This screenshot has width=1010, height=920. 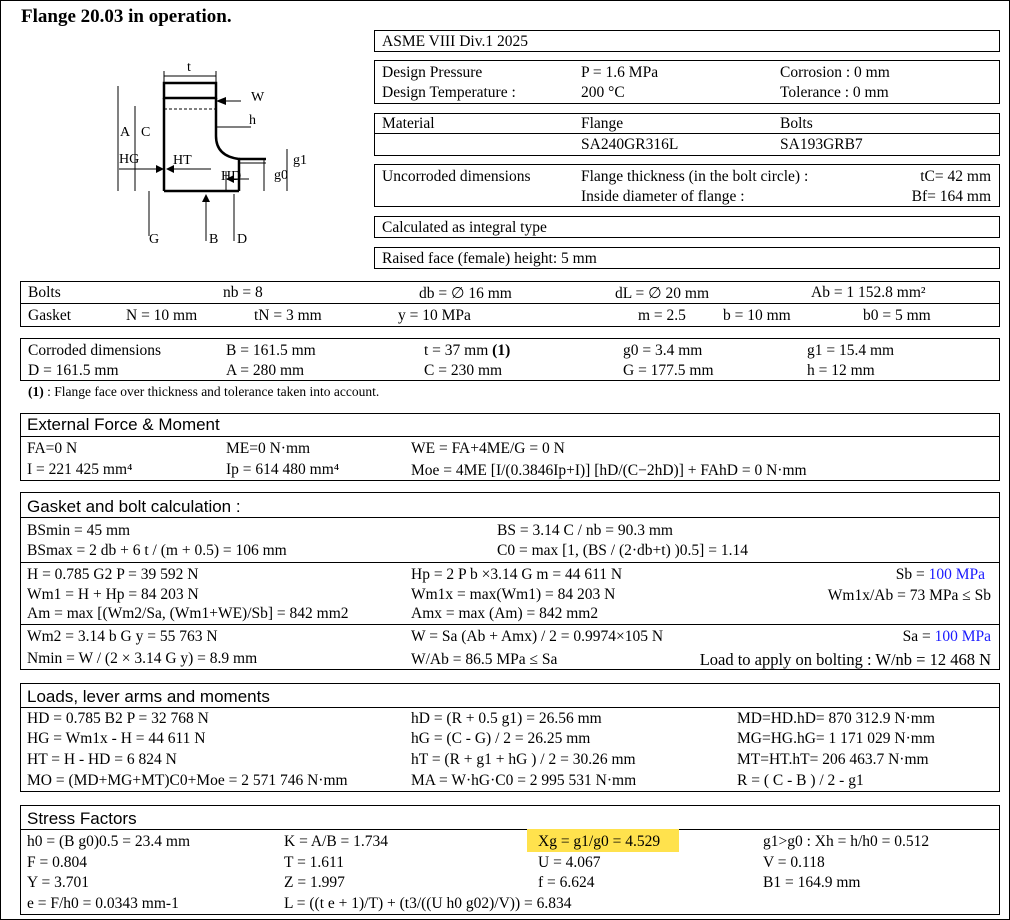 What do you see at coordinates (566, 882) in the screenshot?
I see `stress-f: f = 6.624` at bounding box center [566, 882].